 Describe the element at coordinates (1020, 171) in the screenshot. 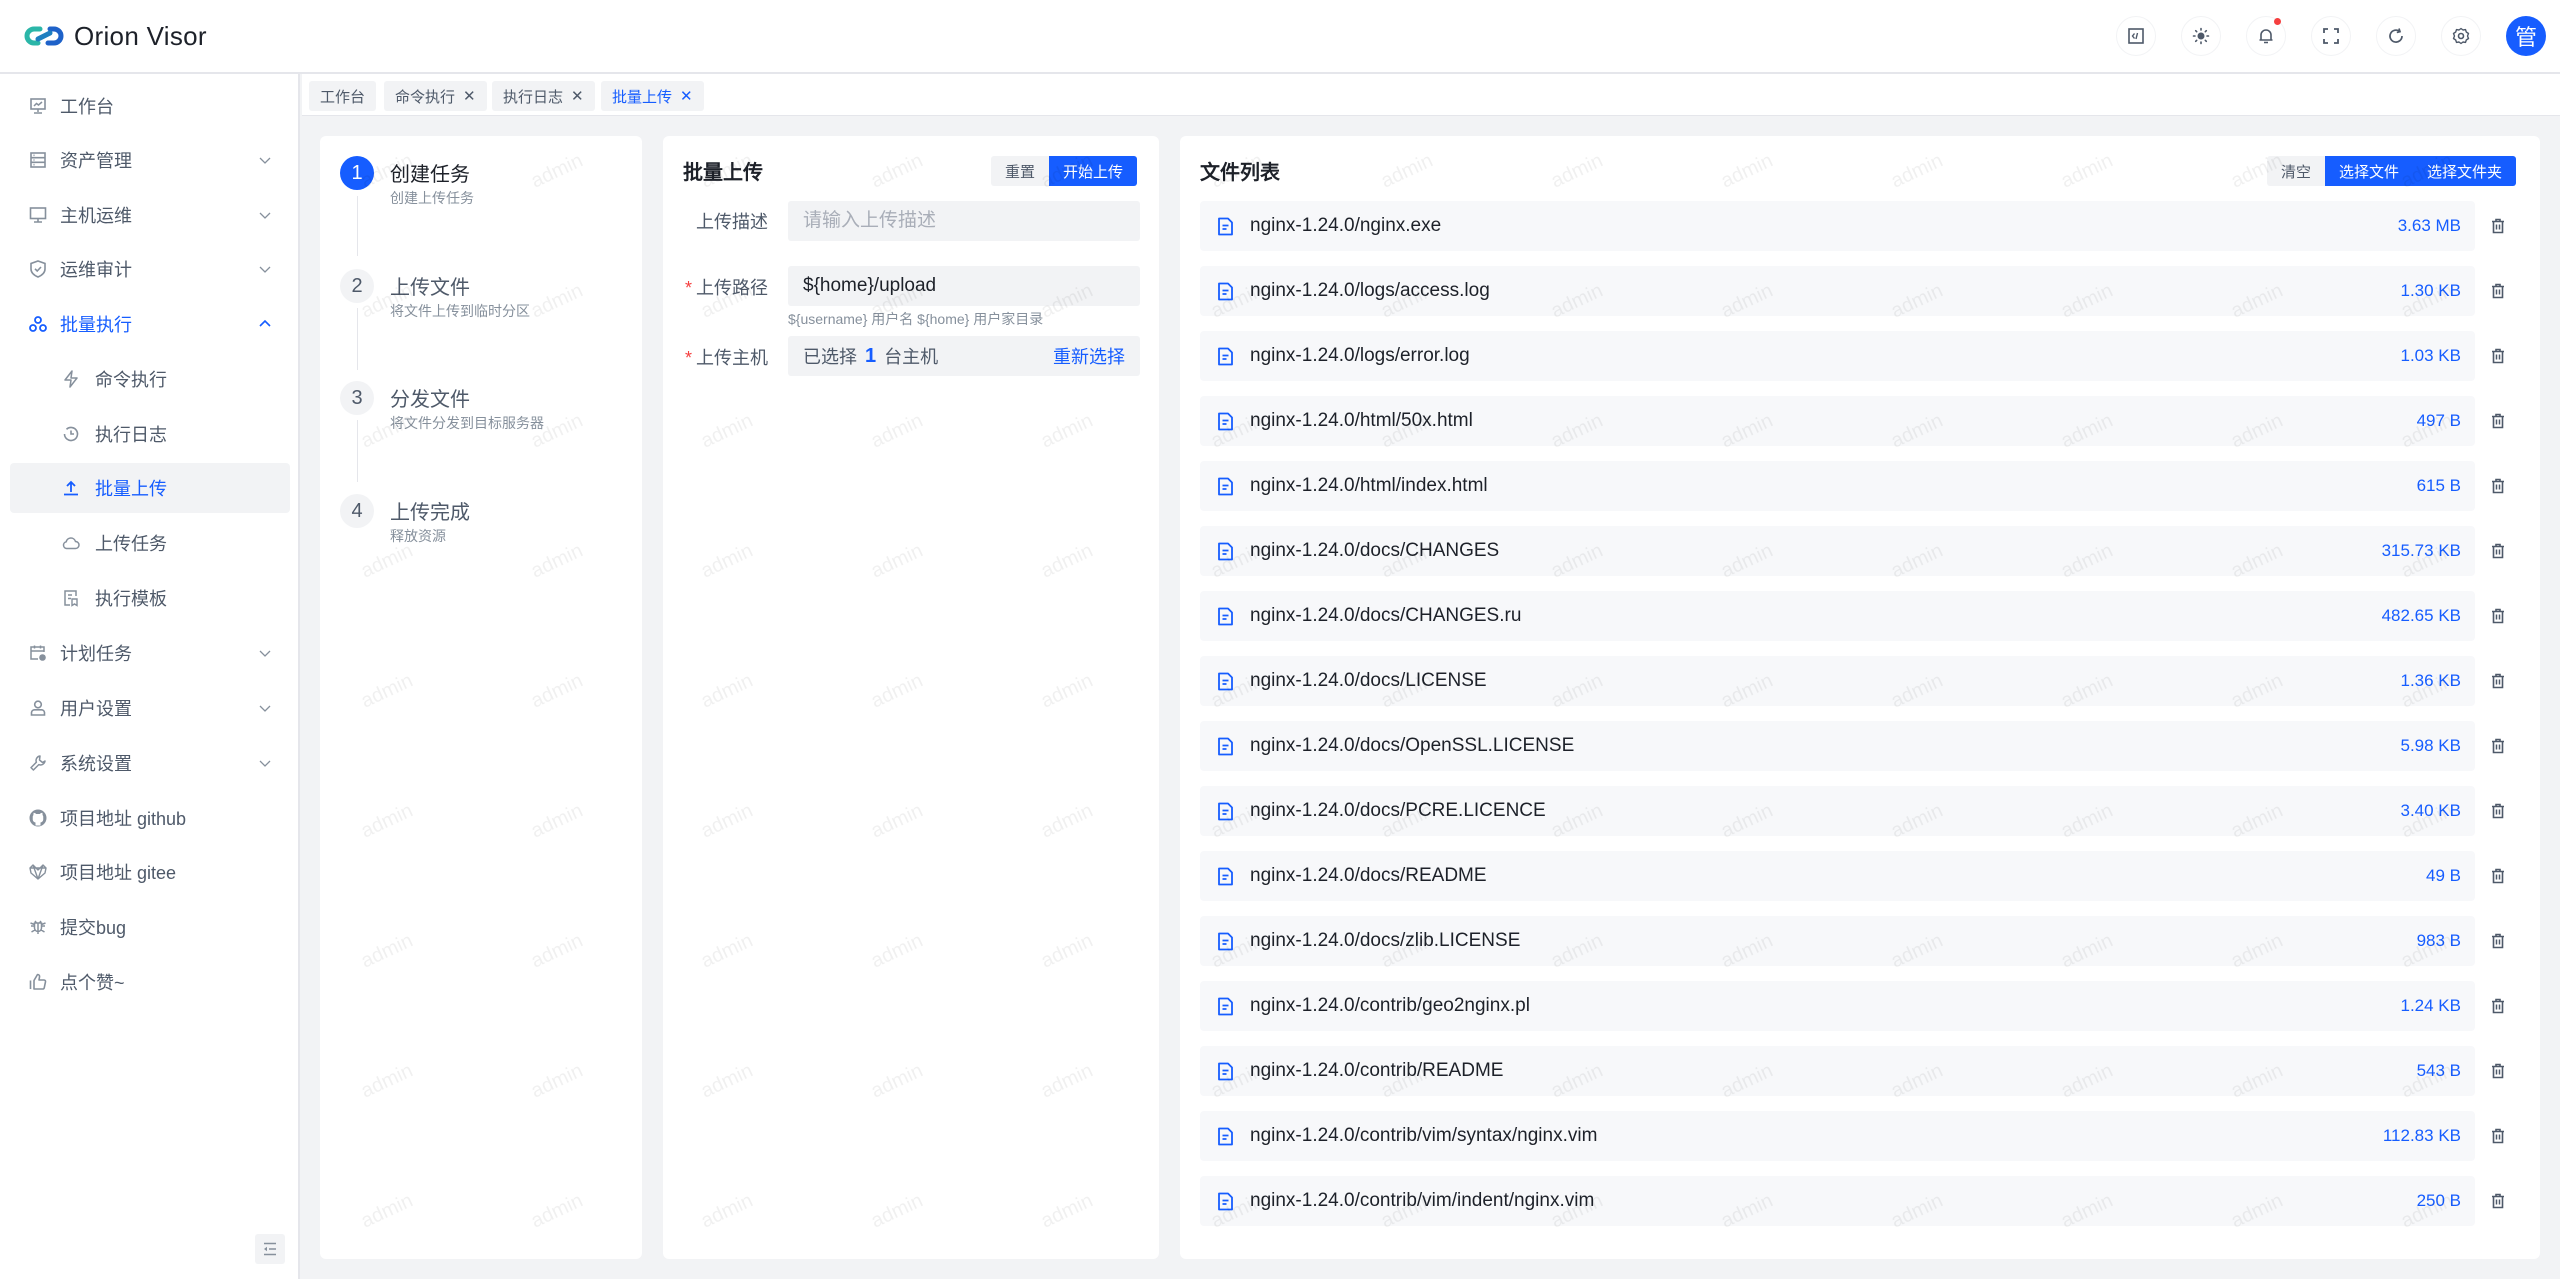

I see `reset-button: 重置` at that location.